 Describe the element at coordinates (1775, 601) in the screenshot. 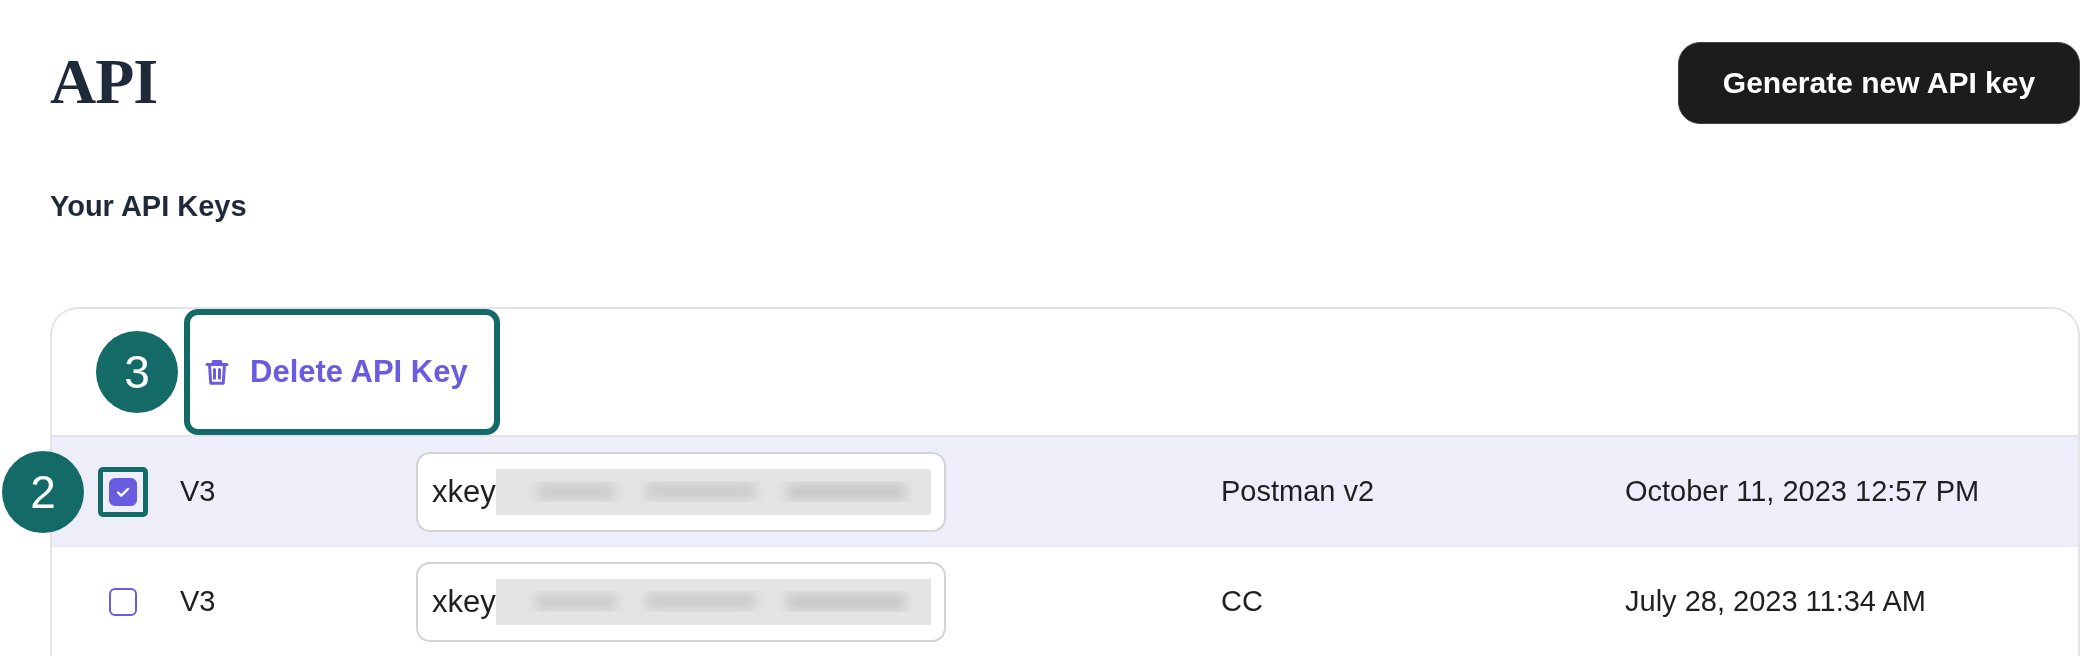

I see `created-date-cell: July 28, 2023 11:34 AM` at that location.